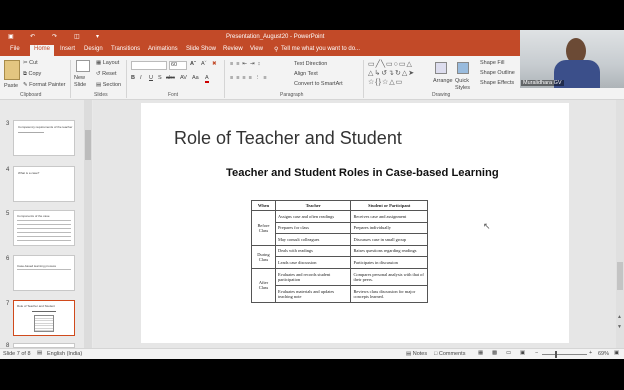 The height and width of the screenshot is (390, 624). What do you see at coordinates (492, 63) in the screenshot?
I see `shape-fill-button: Shape Fill` at bounding box center [492, 63].